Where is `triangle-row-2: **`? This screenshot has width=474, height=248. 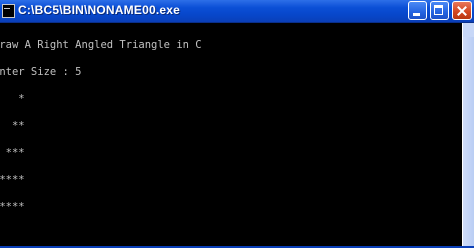
triangle-row-2: ** is located at coordinates (18, 126).